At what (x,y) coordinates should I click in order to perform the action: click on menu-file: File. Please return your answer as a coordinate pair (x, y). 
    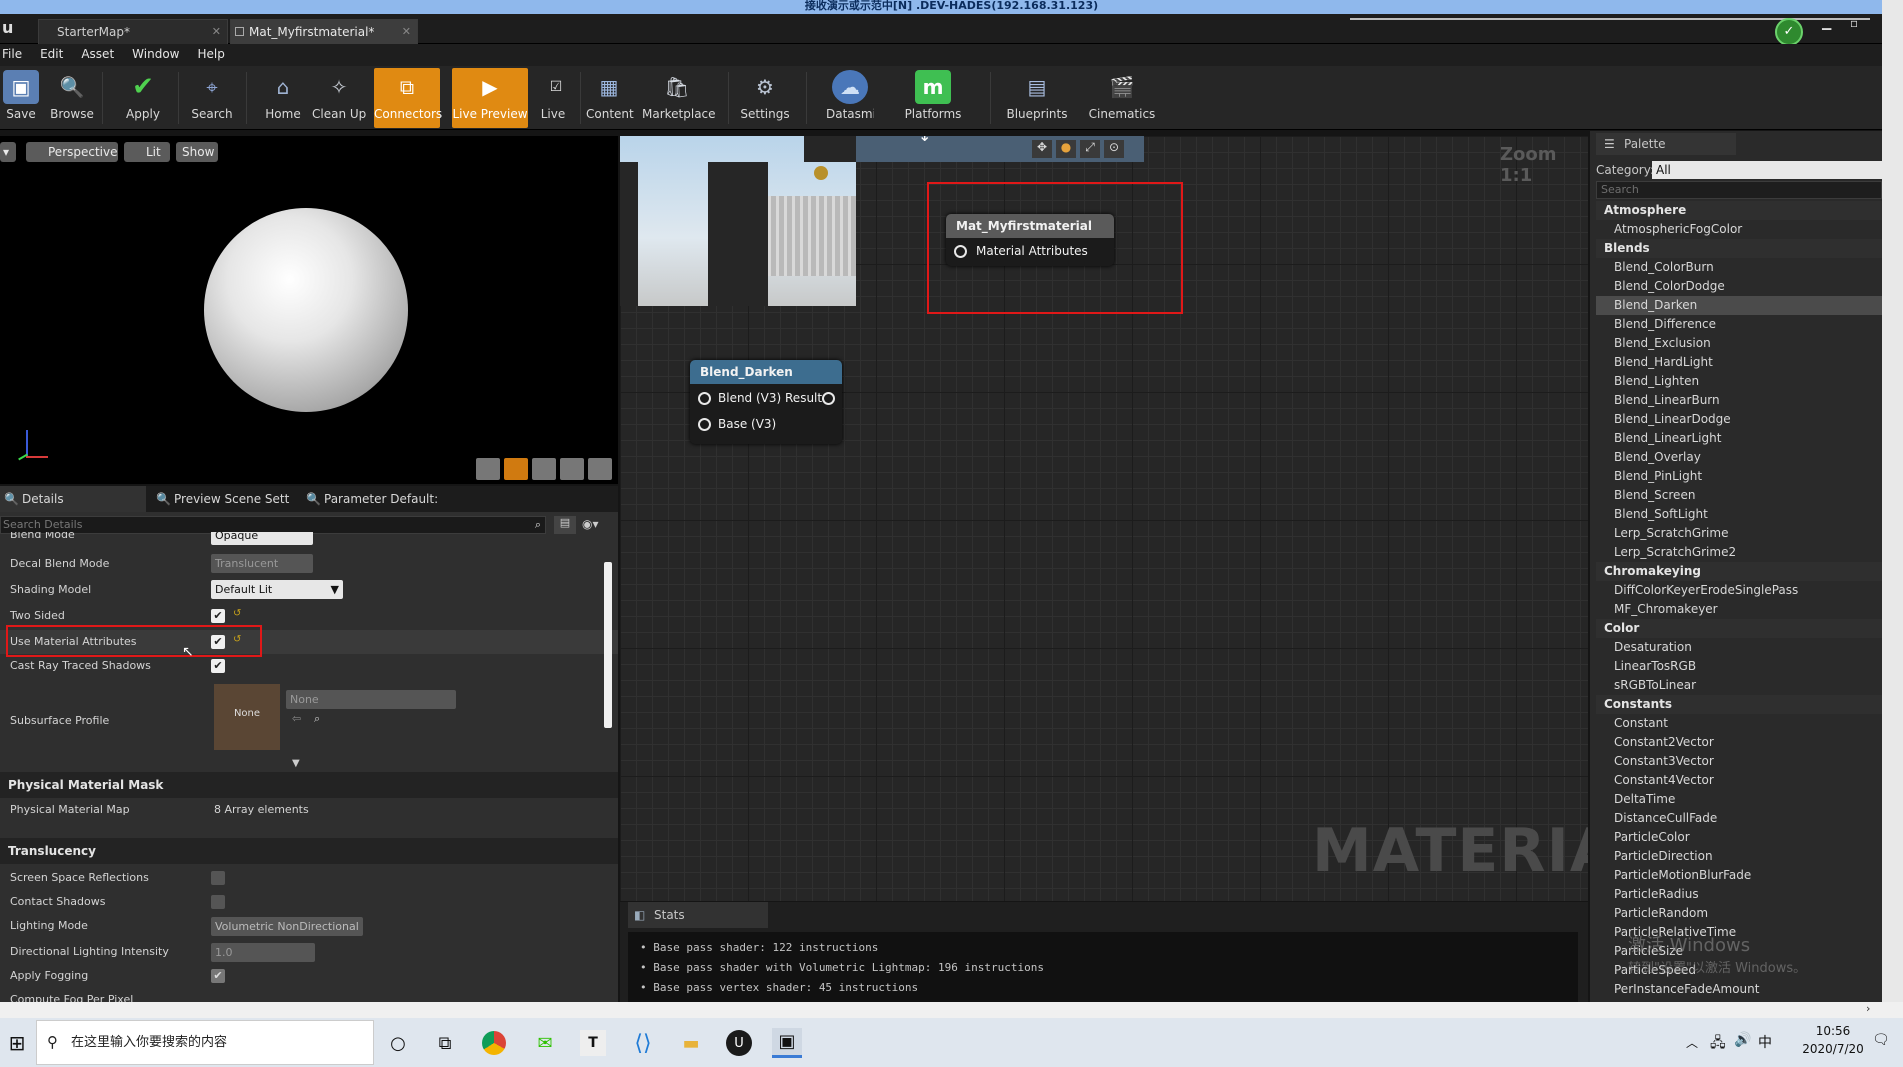
    Looking at the image, I should click on (15, 52).